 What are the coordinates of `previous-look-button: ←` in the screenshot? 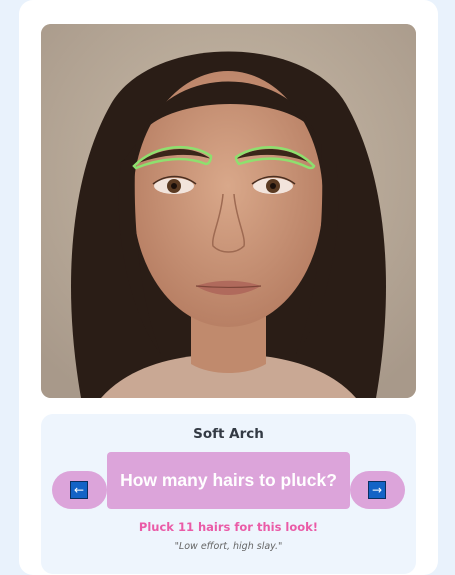 It's located at (79, 490).